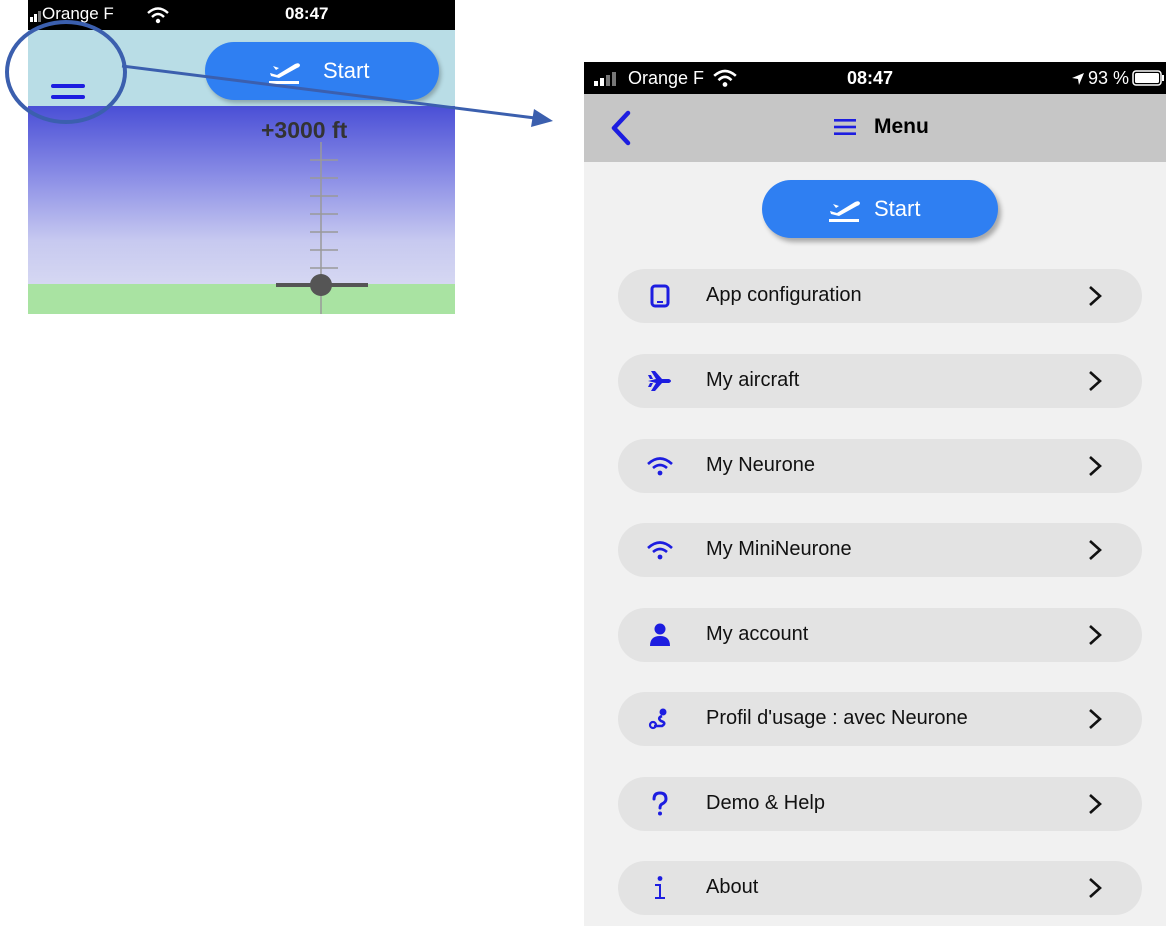 The width and height of the screenshot is (1166, 926). What do you see at coordinates (880, 888) in the screenshot?
I see `menu-item-about: About` at bounding box center [880, 888].